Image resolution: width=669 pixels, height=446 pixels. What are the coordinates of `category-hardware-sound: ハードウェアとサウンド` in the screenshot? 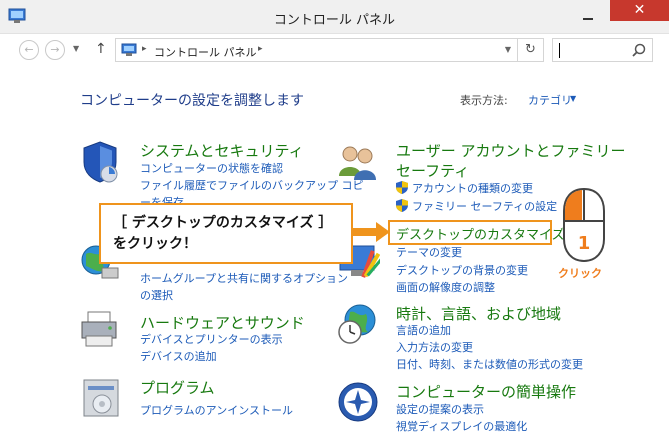 It's located at (222, 322).